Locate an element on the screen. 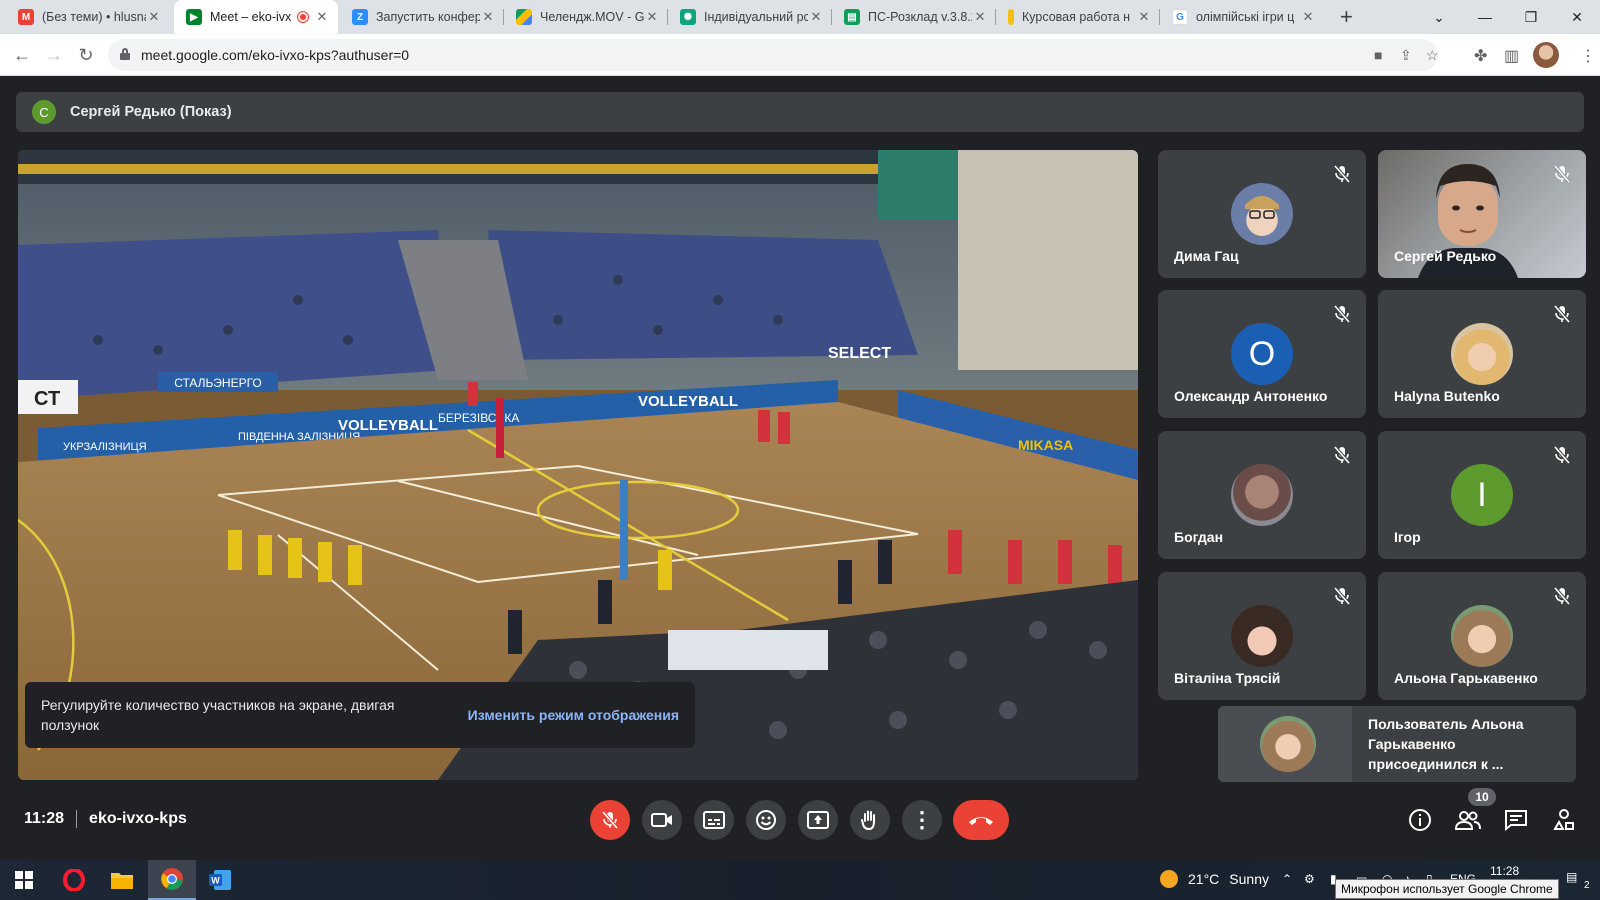 The height and width of the screenshot is (900, 1600). close-window-button: ✕ is located at coordinates (1577, 17).